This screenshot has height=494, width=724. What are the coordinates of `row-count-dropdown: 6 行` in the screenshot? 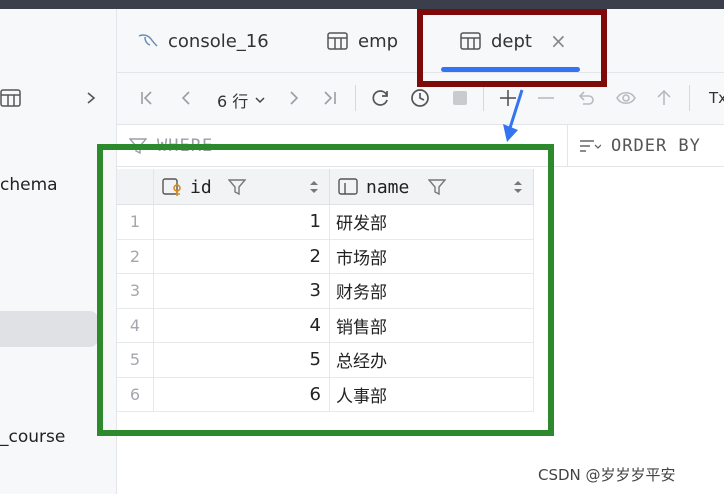 It's located at (241, 100).